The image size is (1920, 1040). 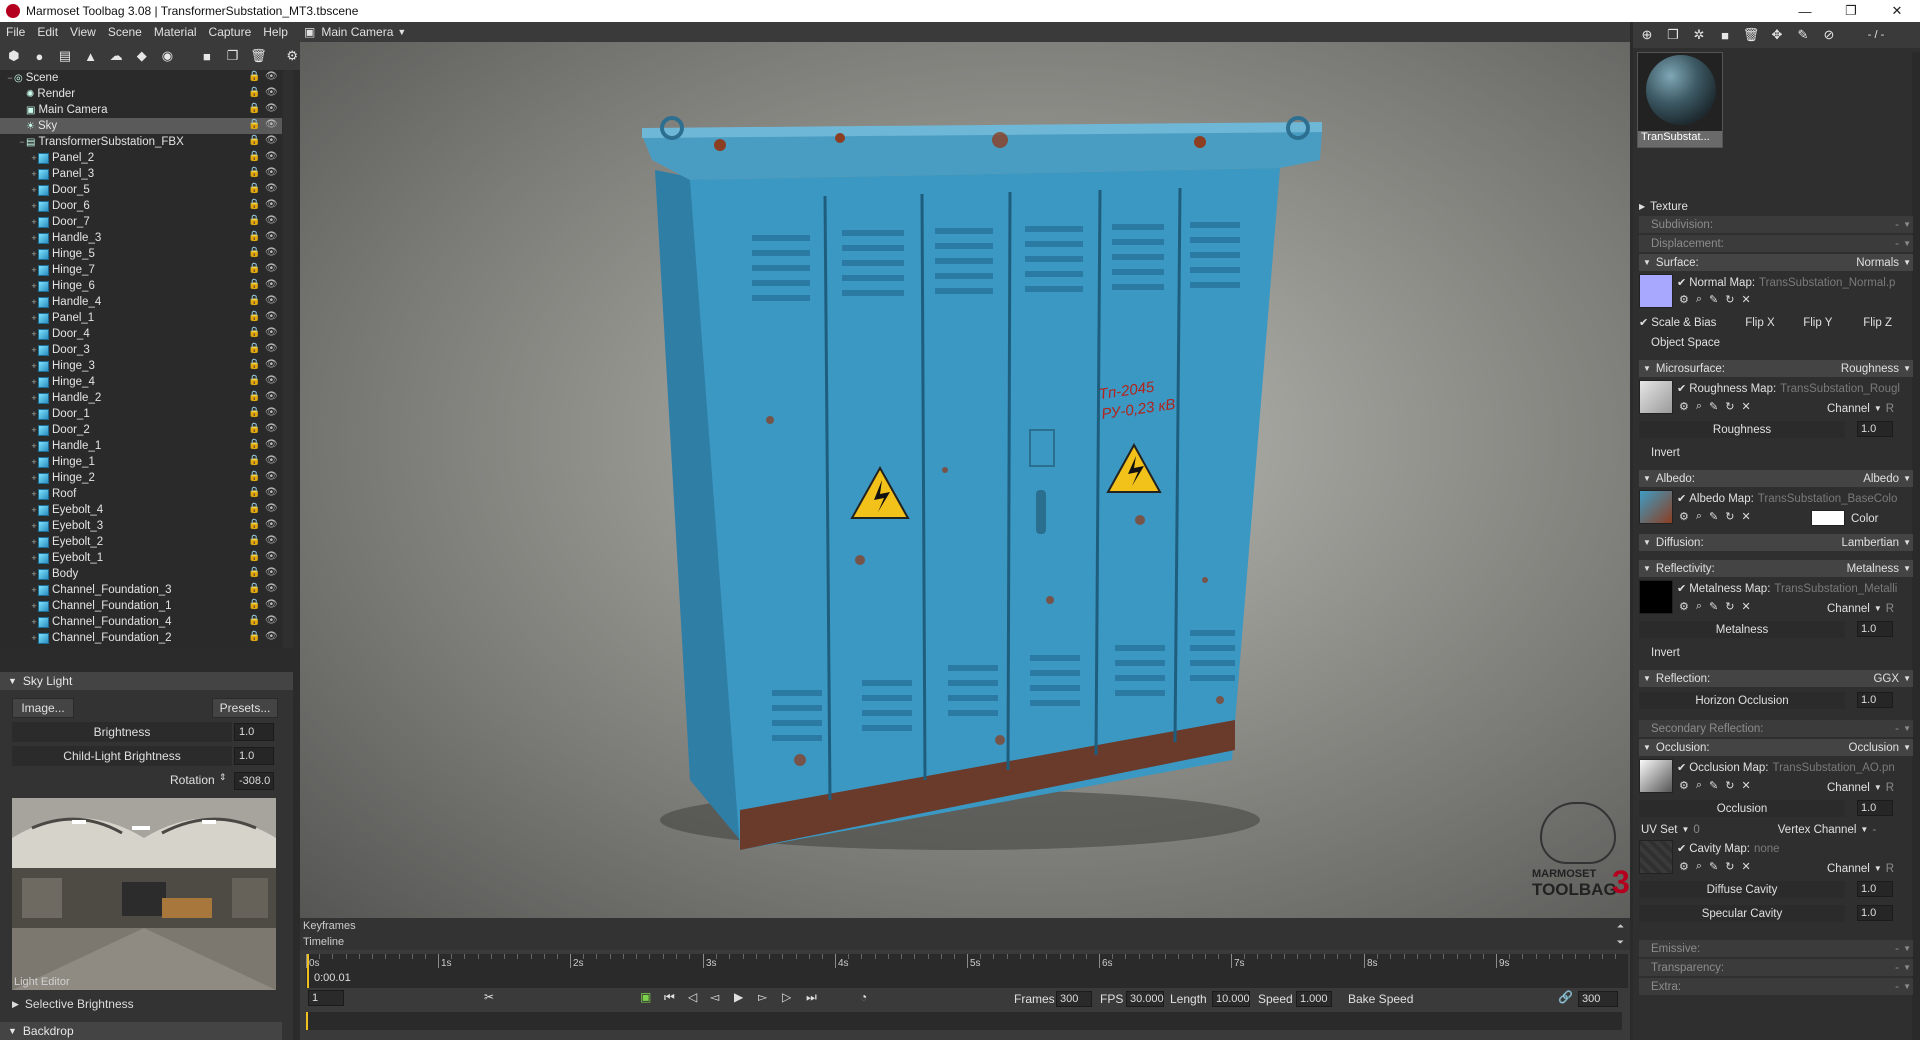 What do you see at coordinates (1767, 849) in the screenshot?
I see `cavity-map-filename: none` at bounding box center [1767, 849].